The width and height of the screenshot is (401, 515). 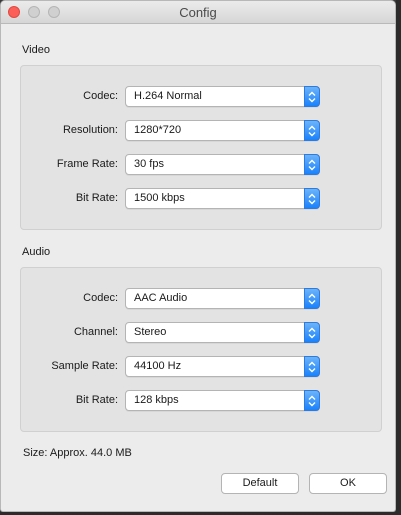 What do you see at coordinates (96, 400) in the screenshot?
I see `audio-bit-rate-label: Bit Rate:` at bounding box center [96, 400].